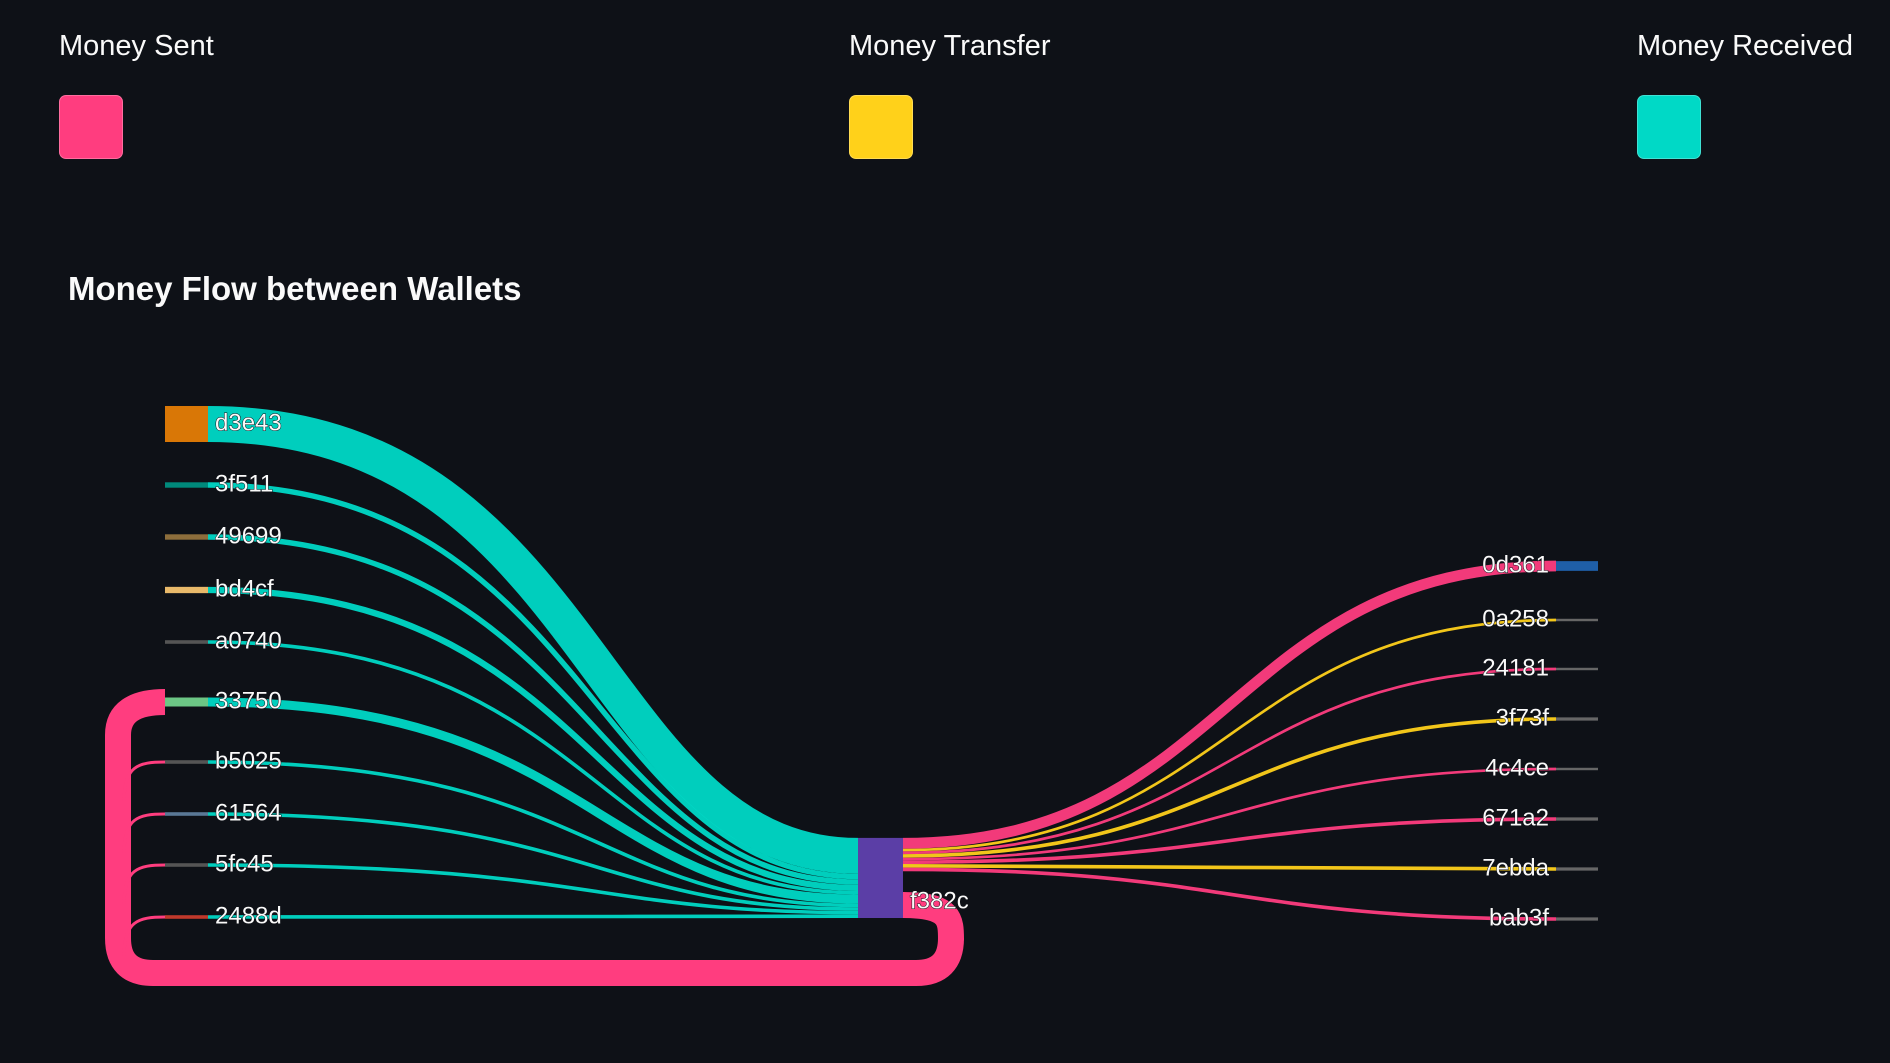  Describe the element at coordinates (880, 877) in the screenshot. I see `node-f382c` at that location.